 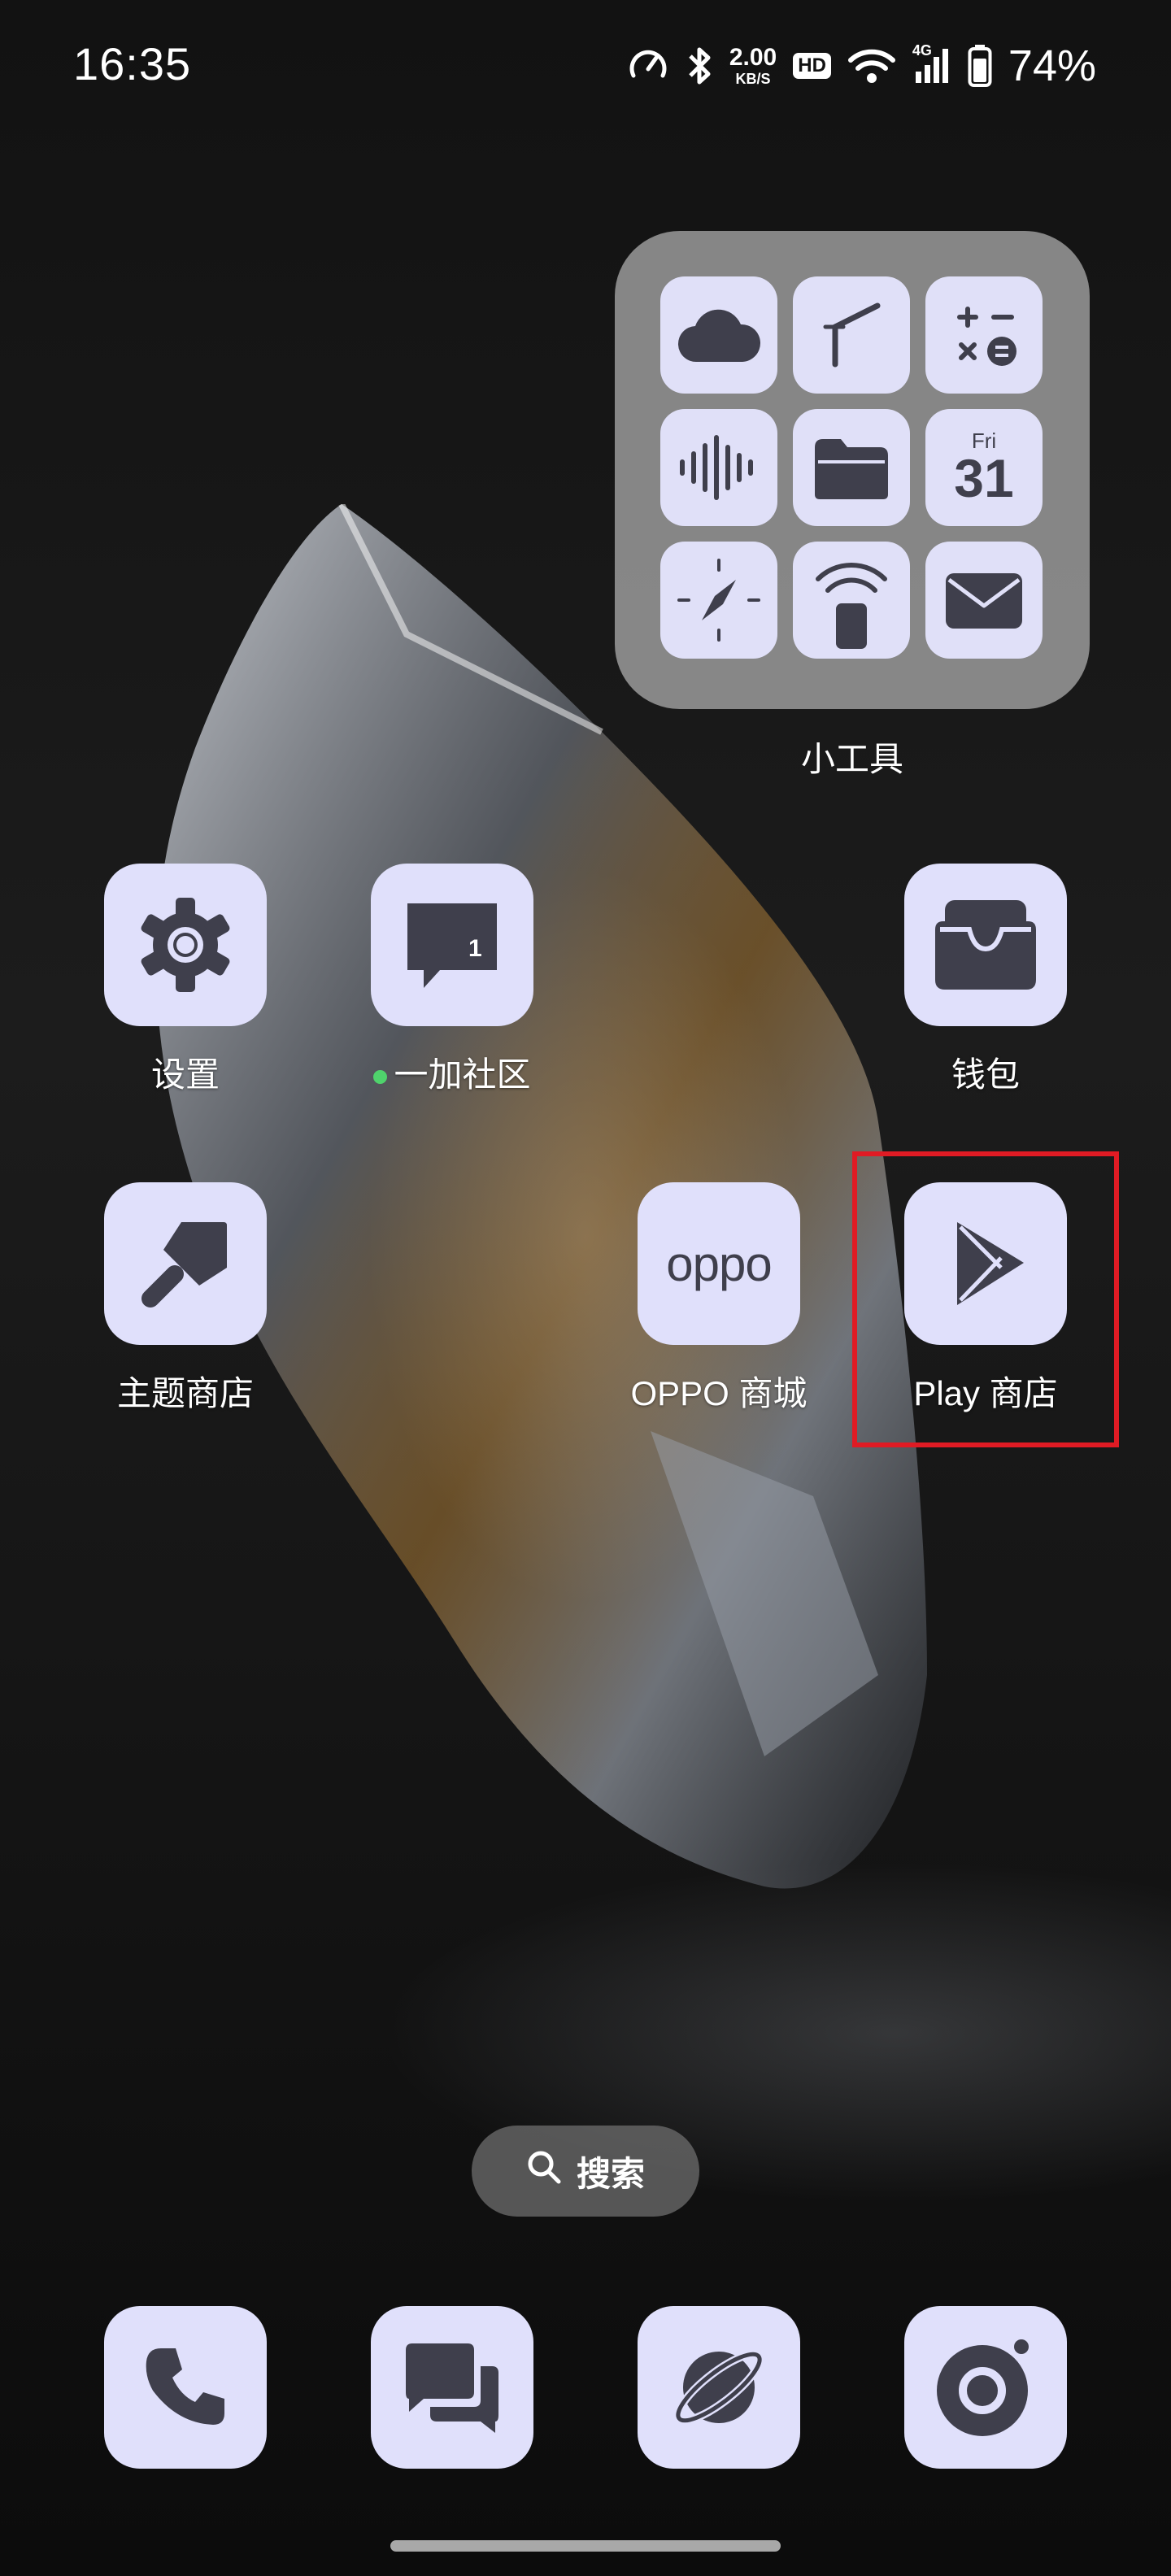 What do you see at coordinates (719, 335) in the screenshot?
I see `weather-icon` at bounding box center [719, 335].